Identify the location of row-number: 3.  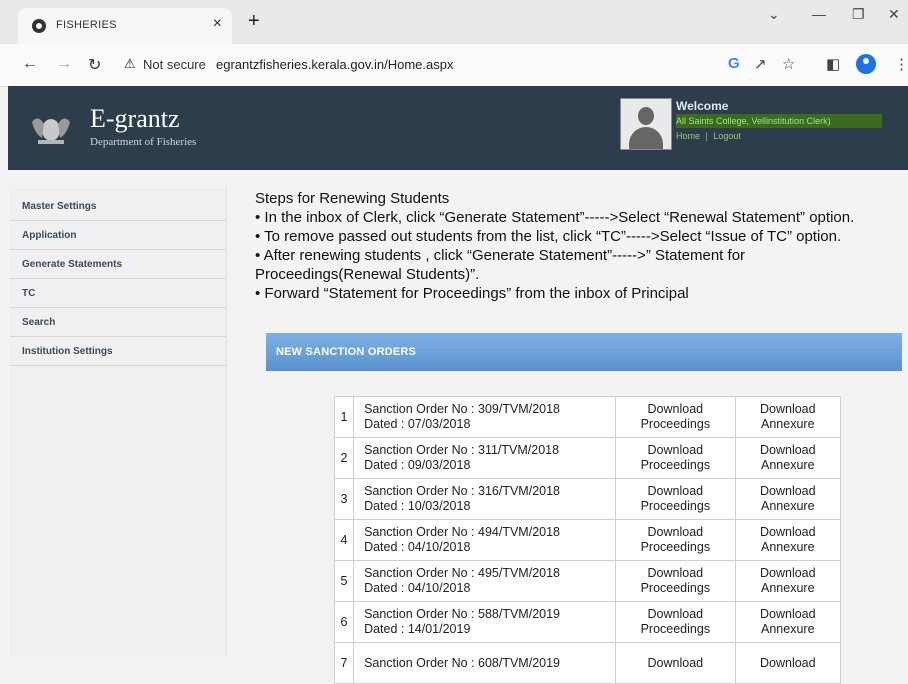
(344, 499).